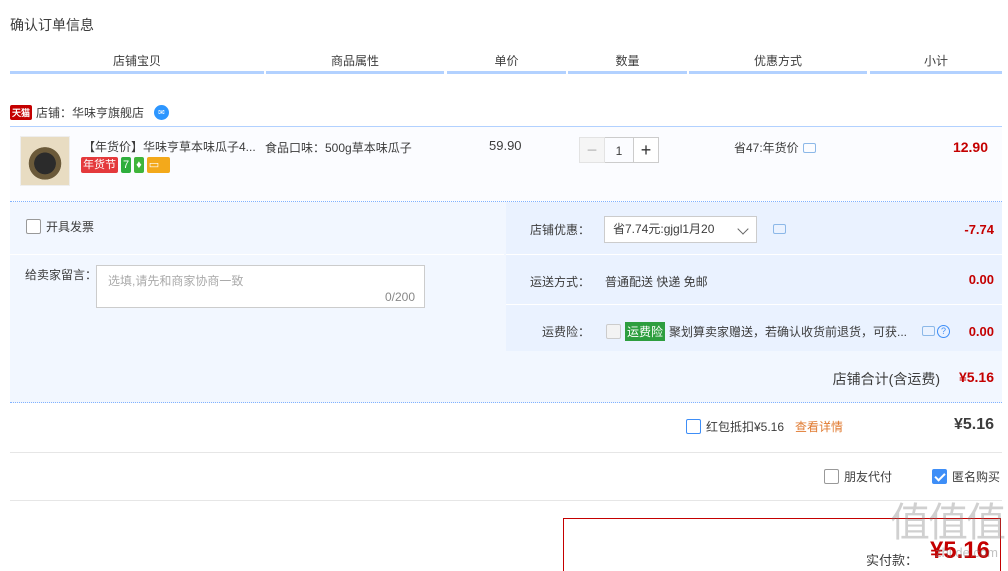 This screenshot has height=571, width=1008. I want to click on invoice-option: 开具发票, so click(60, 226).